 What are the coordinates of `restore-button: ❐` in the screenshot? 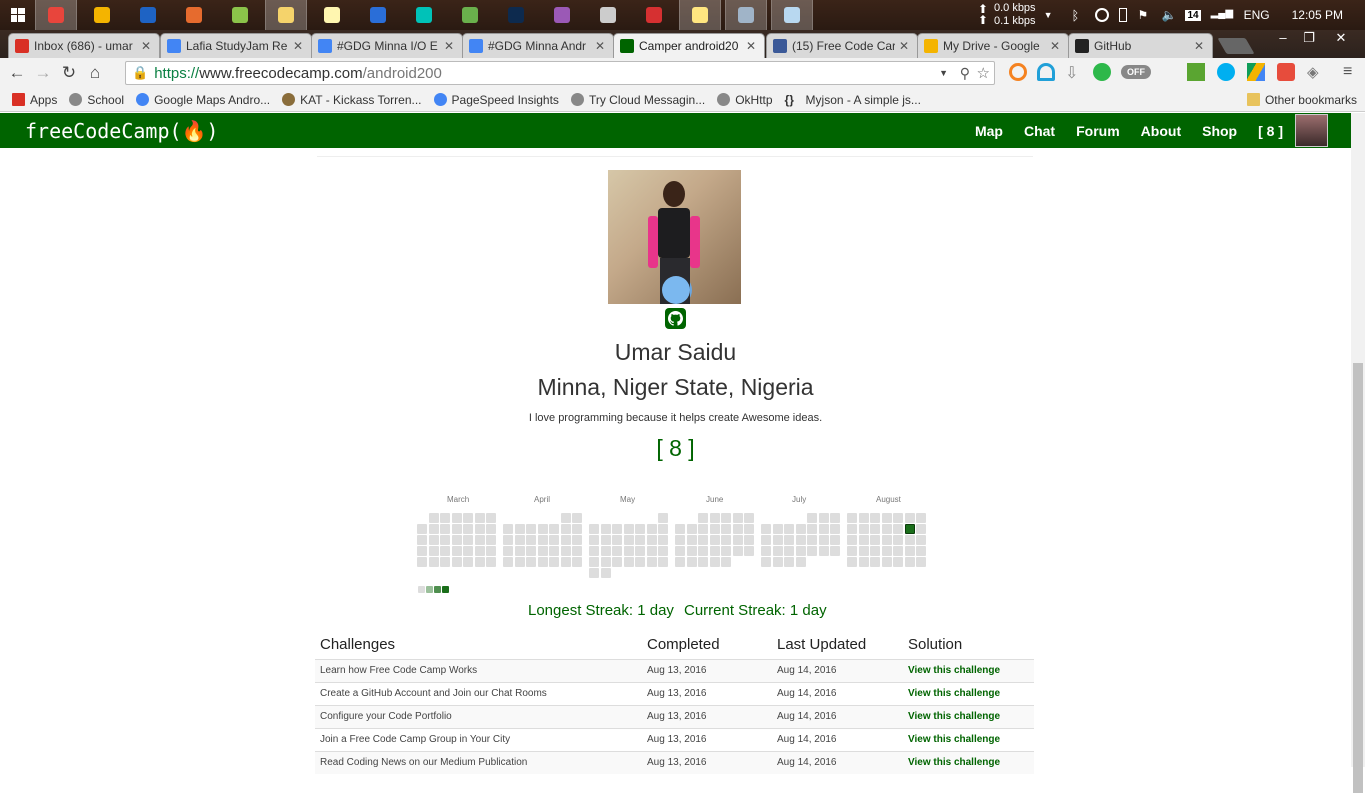 It's located at (1309, 40).